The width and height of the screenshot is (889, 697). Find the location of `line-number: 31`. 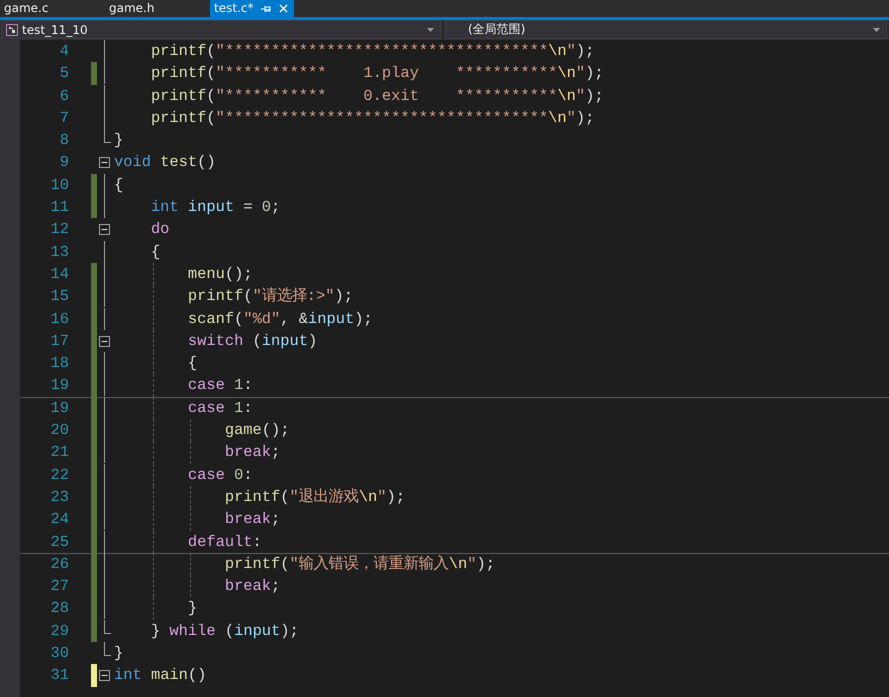

line-number: 31 is located at coordinates (59, 675).